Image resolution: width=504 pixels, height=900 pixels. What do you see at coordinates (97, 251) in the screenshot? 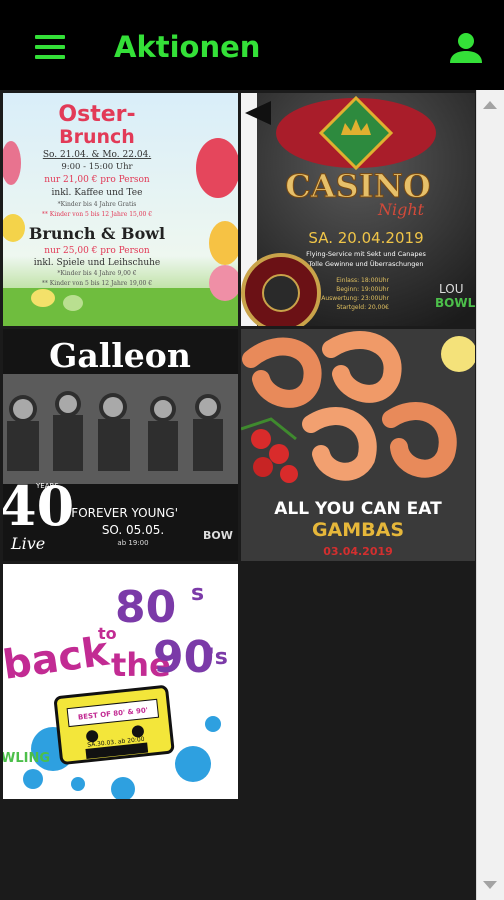
I see `price-text-2: nur 25,00 € pro Person` at bounding box center [97, 251].